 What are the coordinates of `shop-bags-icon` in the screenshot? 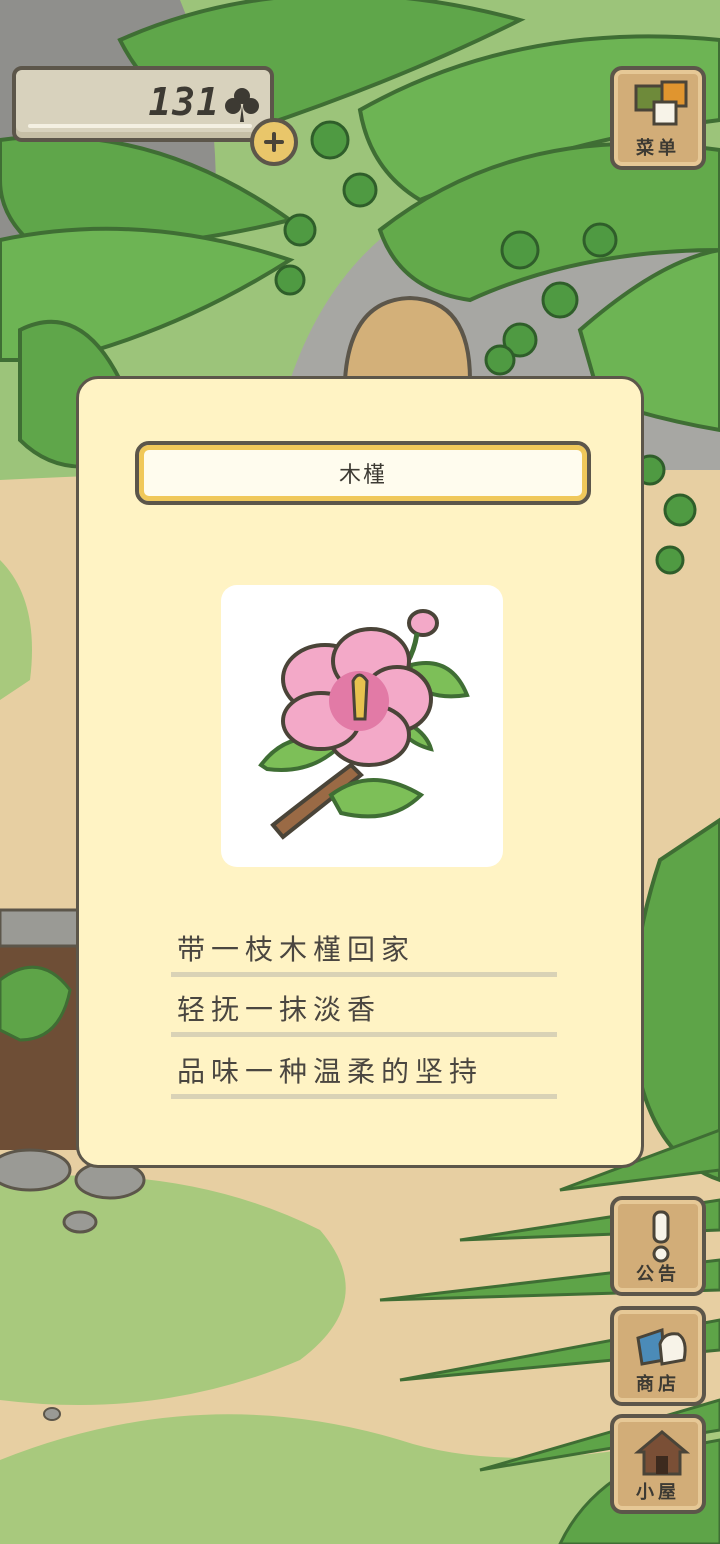 It's located at (661, 1346).